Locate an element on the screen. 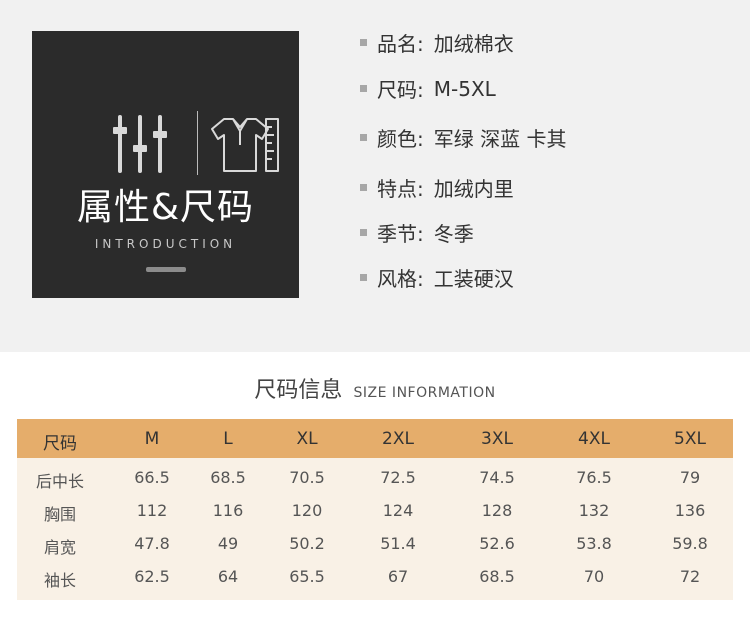  table-cell: 70 is located at coordinates (594, 576).